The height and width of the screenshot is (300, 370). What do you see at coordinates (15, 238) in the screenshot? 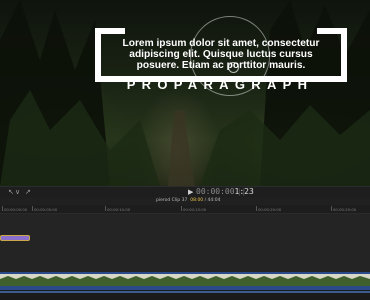
I see `title-clip` at bounding box center [15, 238].